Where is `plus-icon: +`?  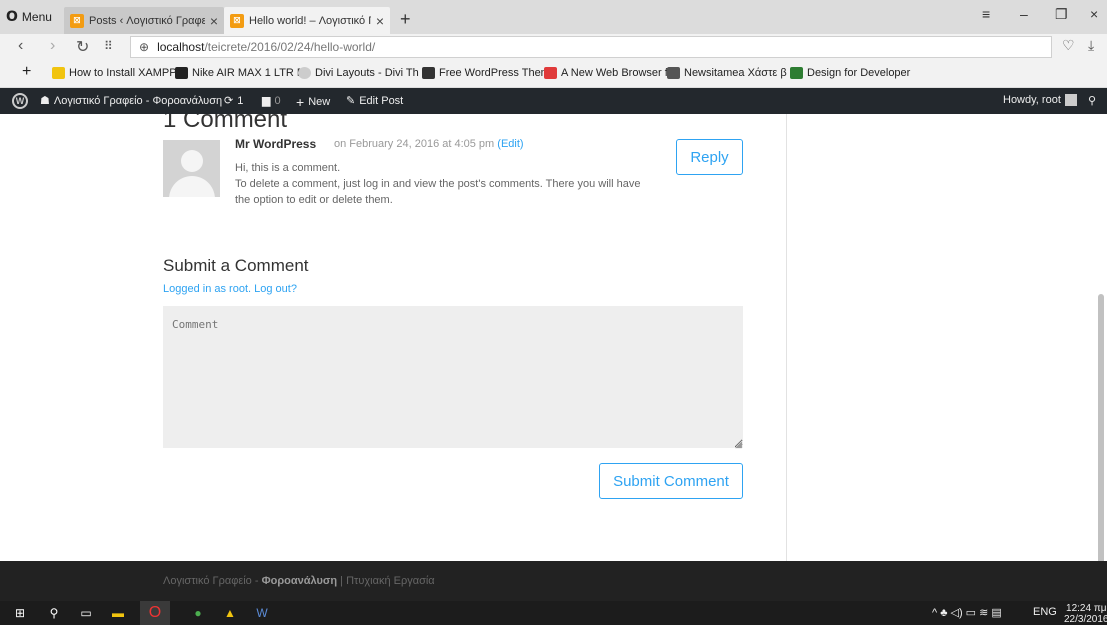 plus-icon: + is located at coordinates (300, 102).